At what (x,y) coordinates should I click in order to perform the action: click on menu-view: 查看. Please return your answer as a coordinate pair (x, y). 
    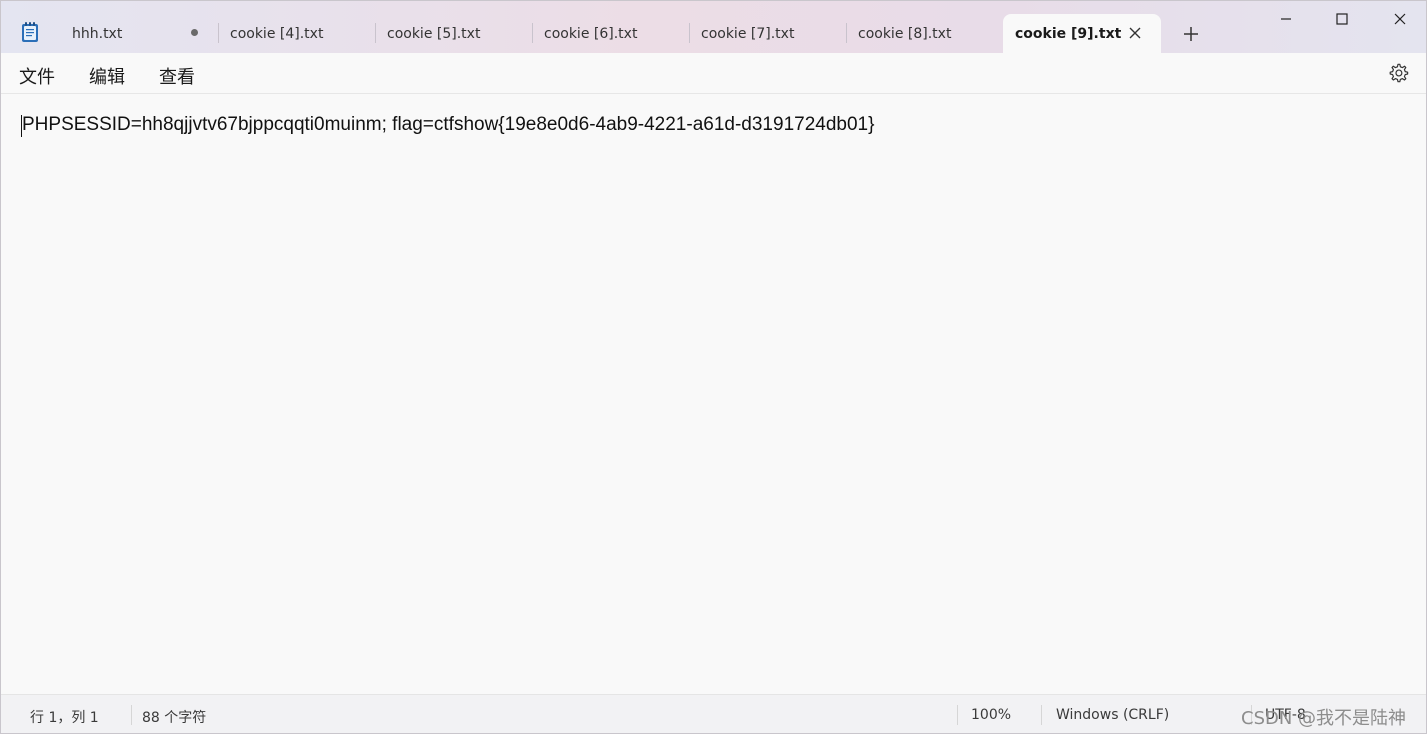
    Looking at the image, I should click on (177, 76).